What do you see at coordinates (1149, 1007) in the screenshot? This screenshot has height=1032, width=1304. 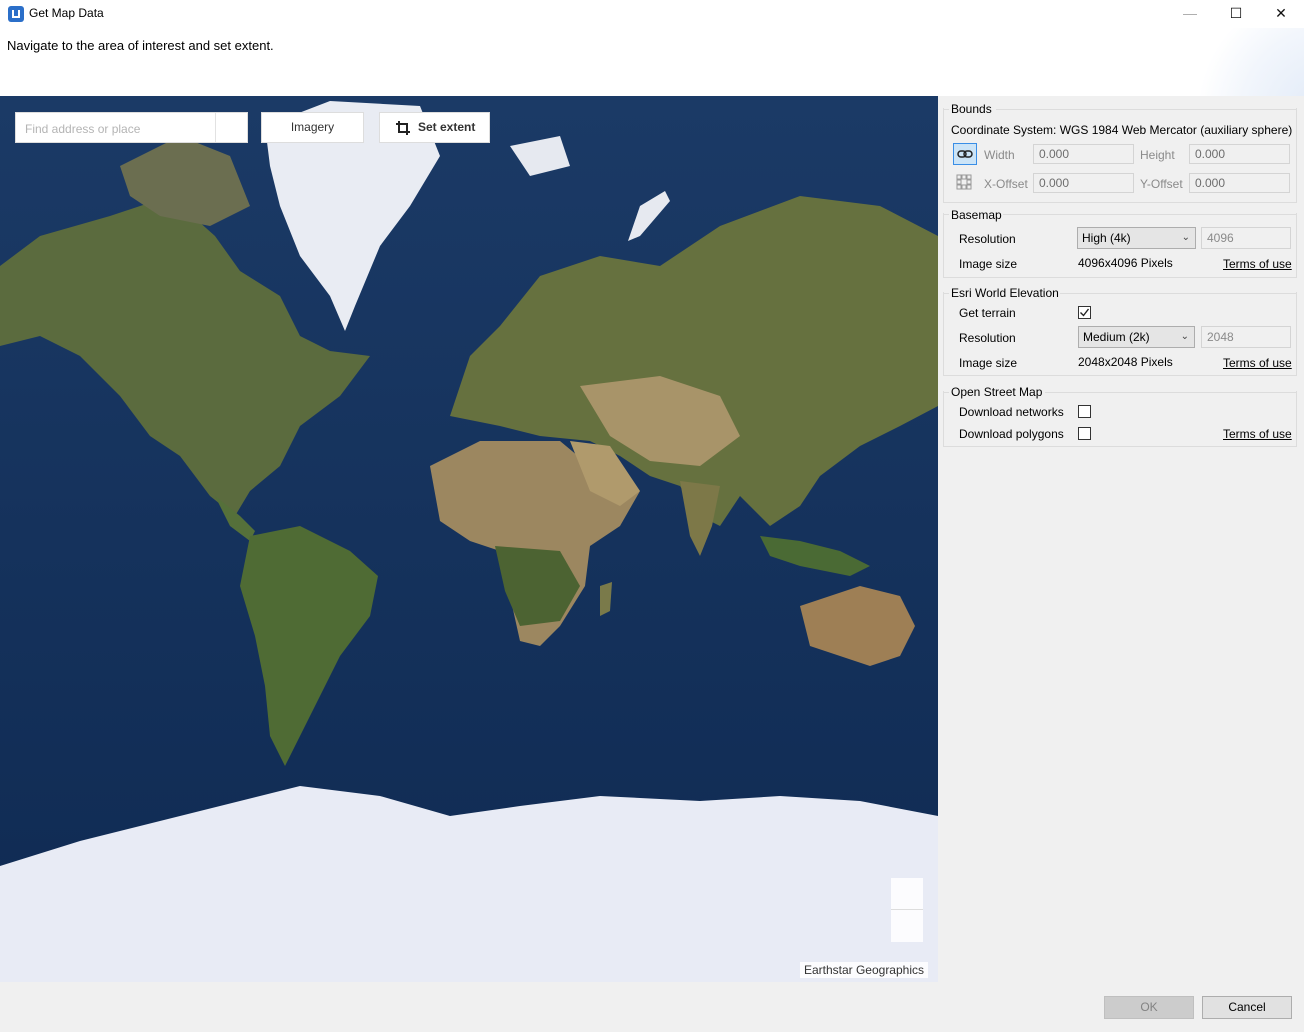 I see `ok-button: OK` at bounding box center [1149, 1007].